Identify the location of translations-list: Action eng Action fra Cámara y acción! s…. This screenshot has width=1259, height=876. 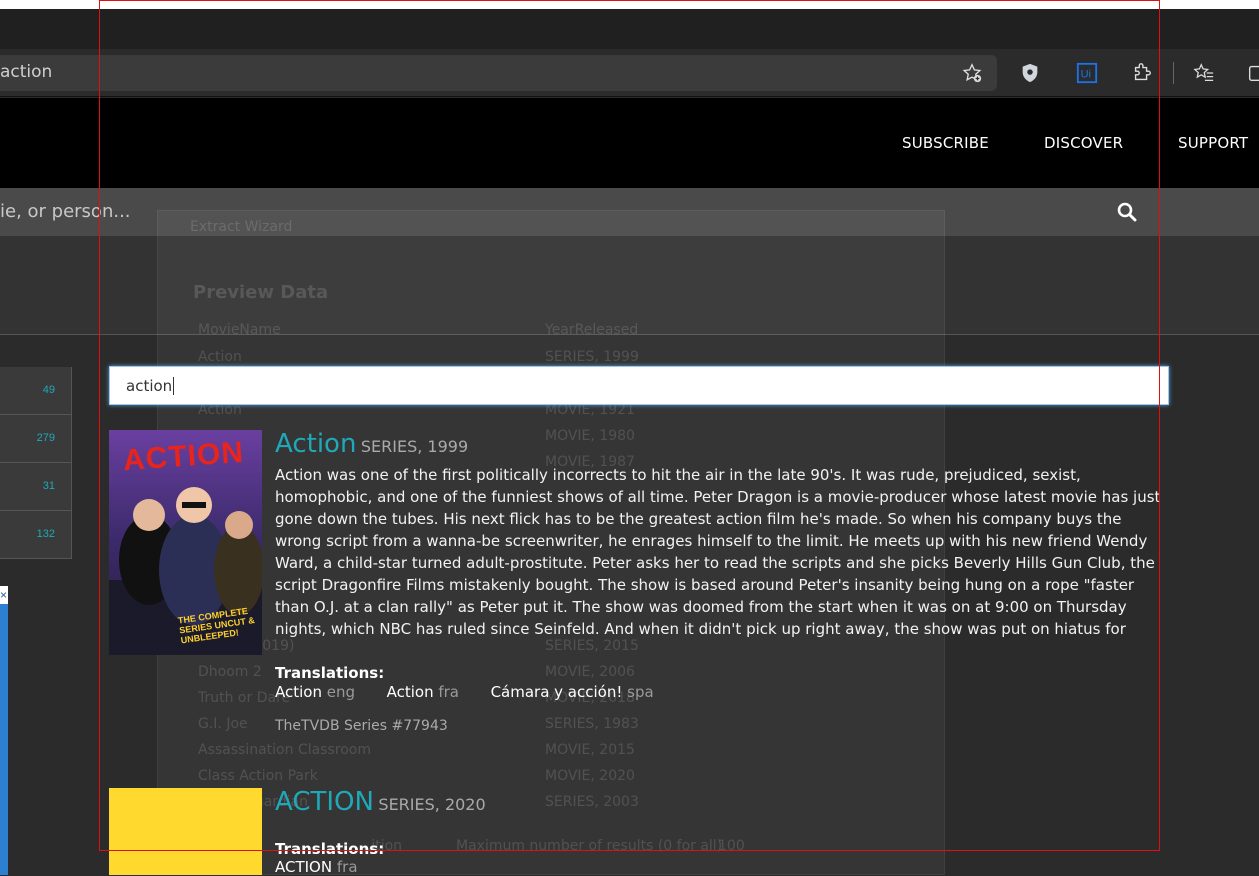
(464, 692).